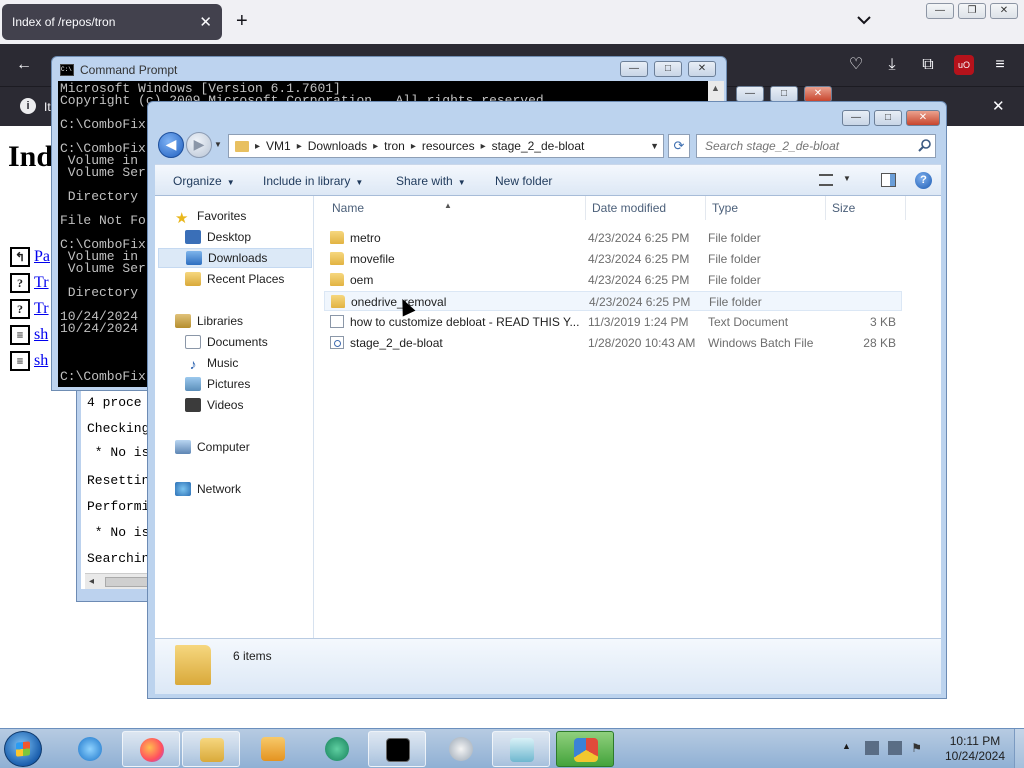 The image size is (1024, 768). I want to click on column-header-date-modified: Date modified, so click(646, 208).